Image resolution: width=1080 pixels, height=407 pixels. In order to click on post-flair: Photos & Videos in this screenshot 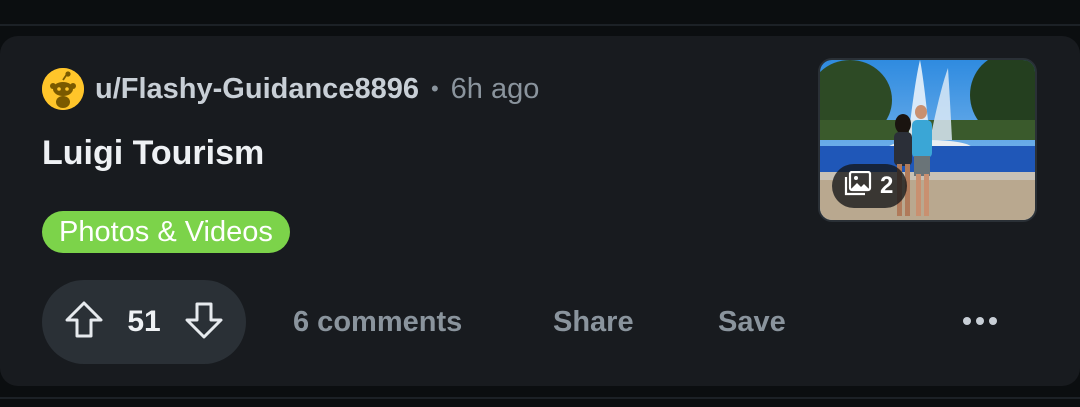, I will do `click(166, 232)`.